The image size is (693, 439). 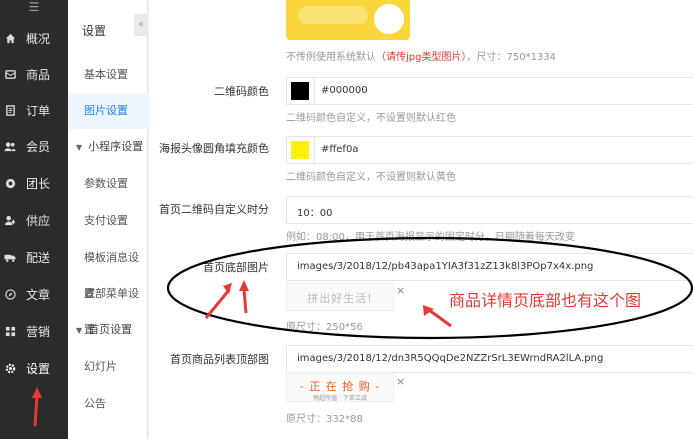 I want to click on order-icon, so click(x=10, y=110).